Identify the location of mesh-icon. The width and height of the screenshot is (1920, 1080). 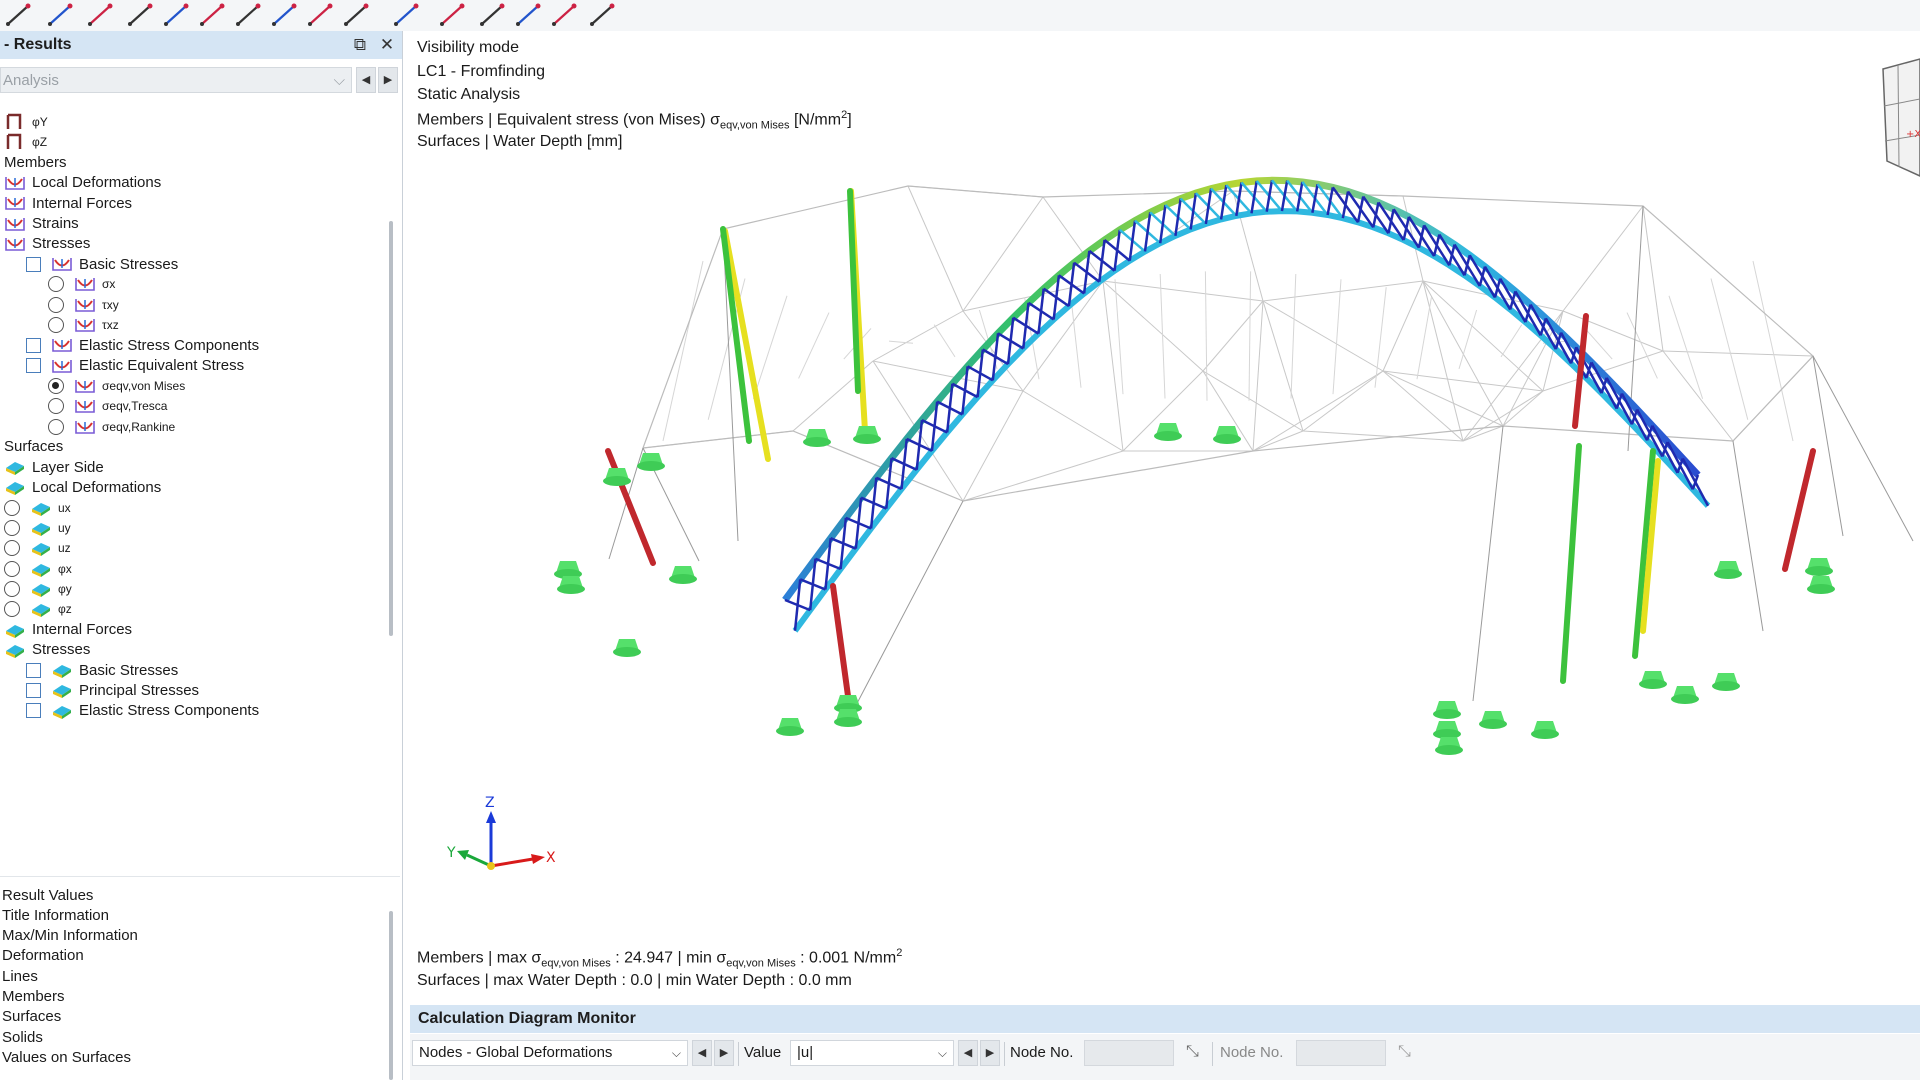
(603, 15).